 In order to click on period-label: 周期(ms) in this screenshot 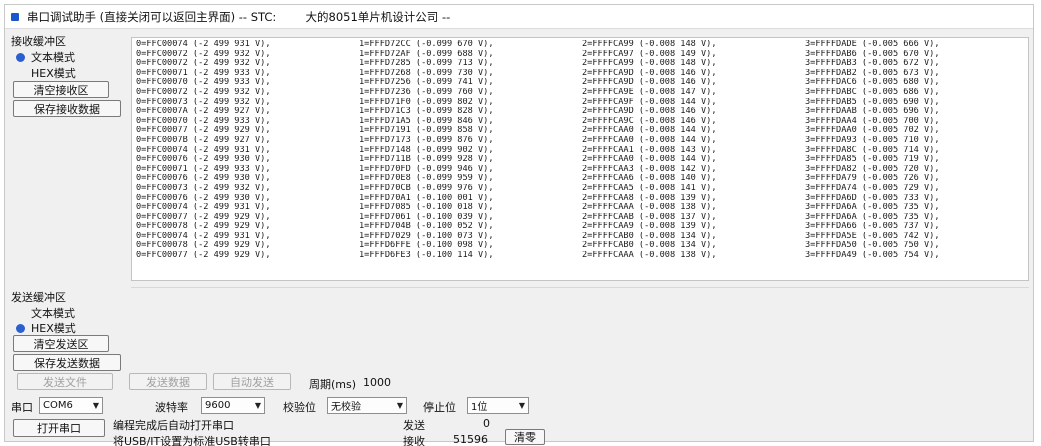, I will do `click(333, 384)`.